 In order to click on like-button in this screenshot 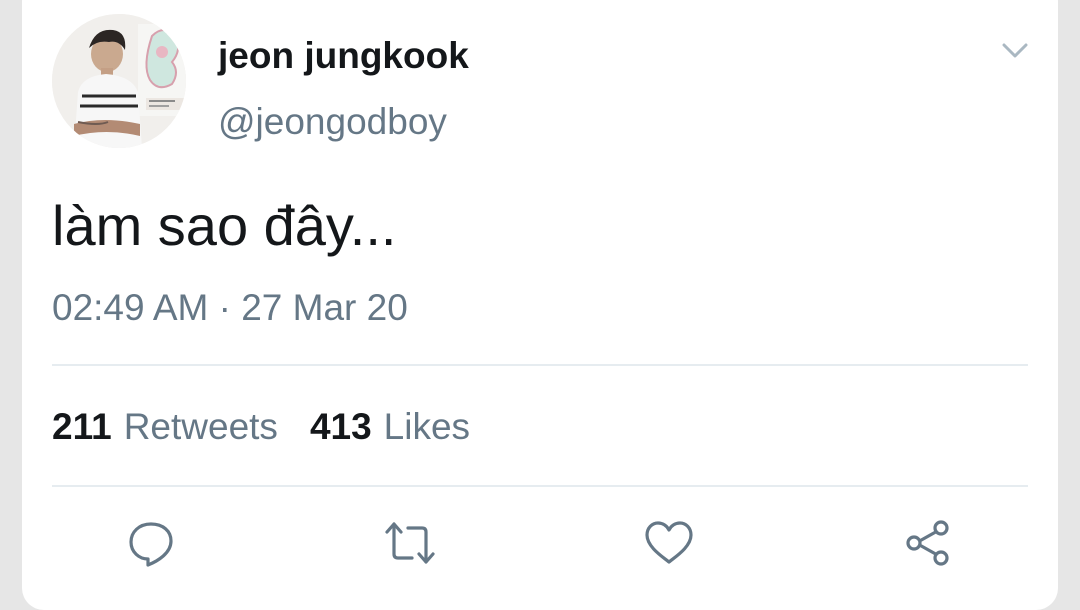, I will do `click(669, 543)`.